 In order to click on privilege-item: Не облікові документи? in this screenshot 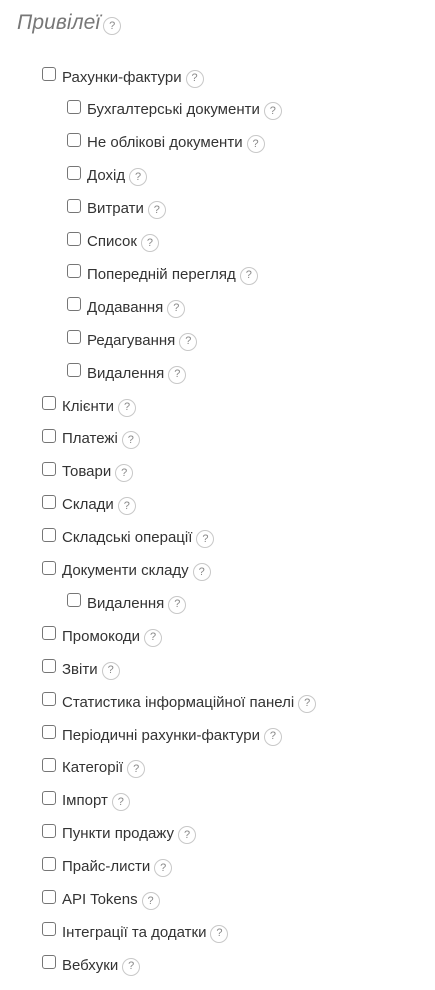, I will do `click(166, 143)`.